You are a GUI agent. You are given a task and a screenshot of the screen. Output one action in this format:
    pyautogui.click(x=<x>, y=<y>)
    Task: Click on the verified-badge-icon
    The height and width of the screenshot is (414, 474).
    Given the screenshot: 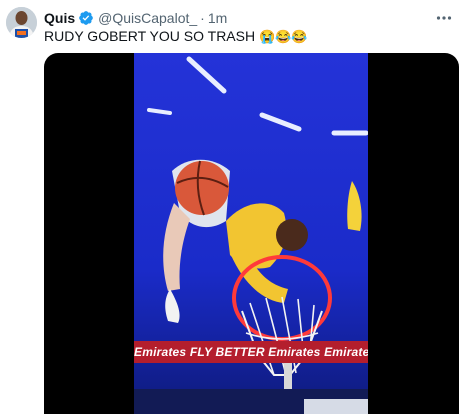 What is the action you would take?
    pyautogui.click(x=86, y=18)
    